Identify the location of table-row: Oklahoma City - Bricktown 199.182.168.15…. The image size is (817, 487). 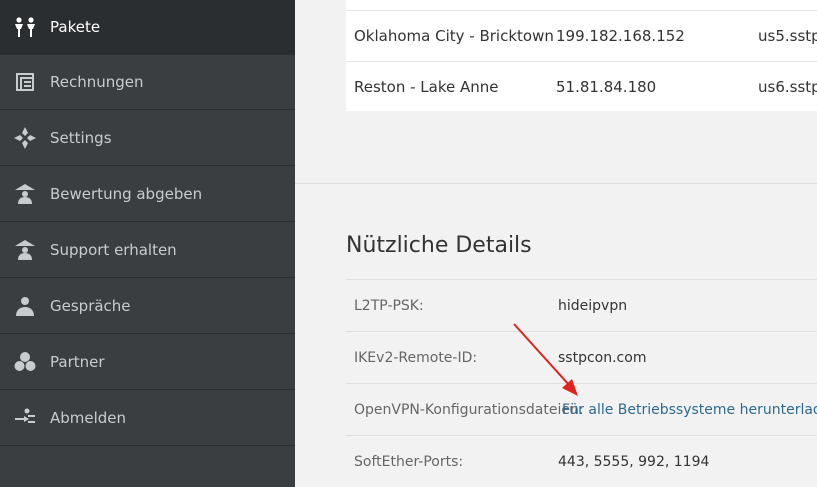
(581, 35).